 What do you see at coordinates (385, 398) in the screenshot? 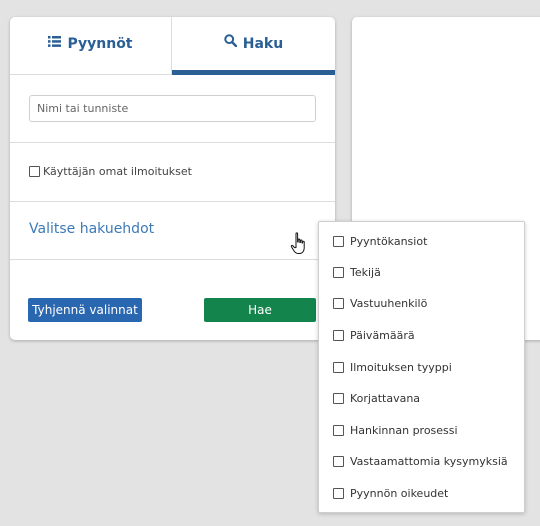
I see `criteria-option-label: Korjattavana` at bounding box center [385, 398].